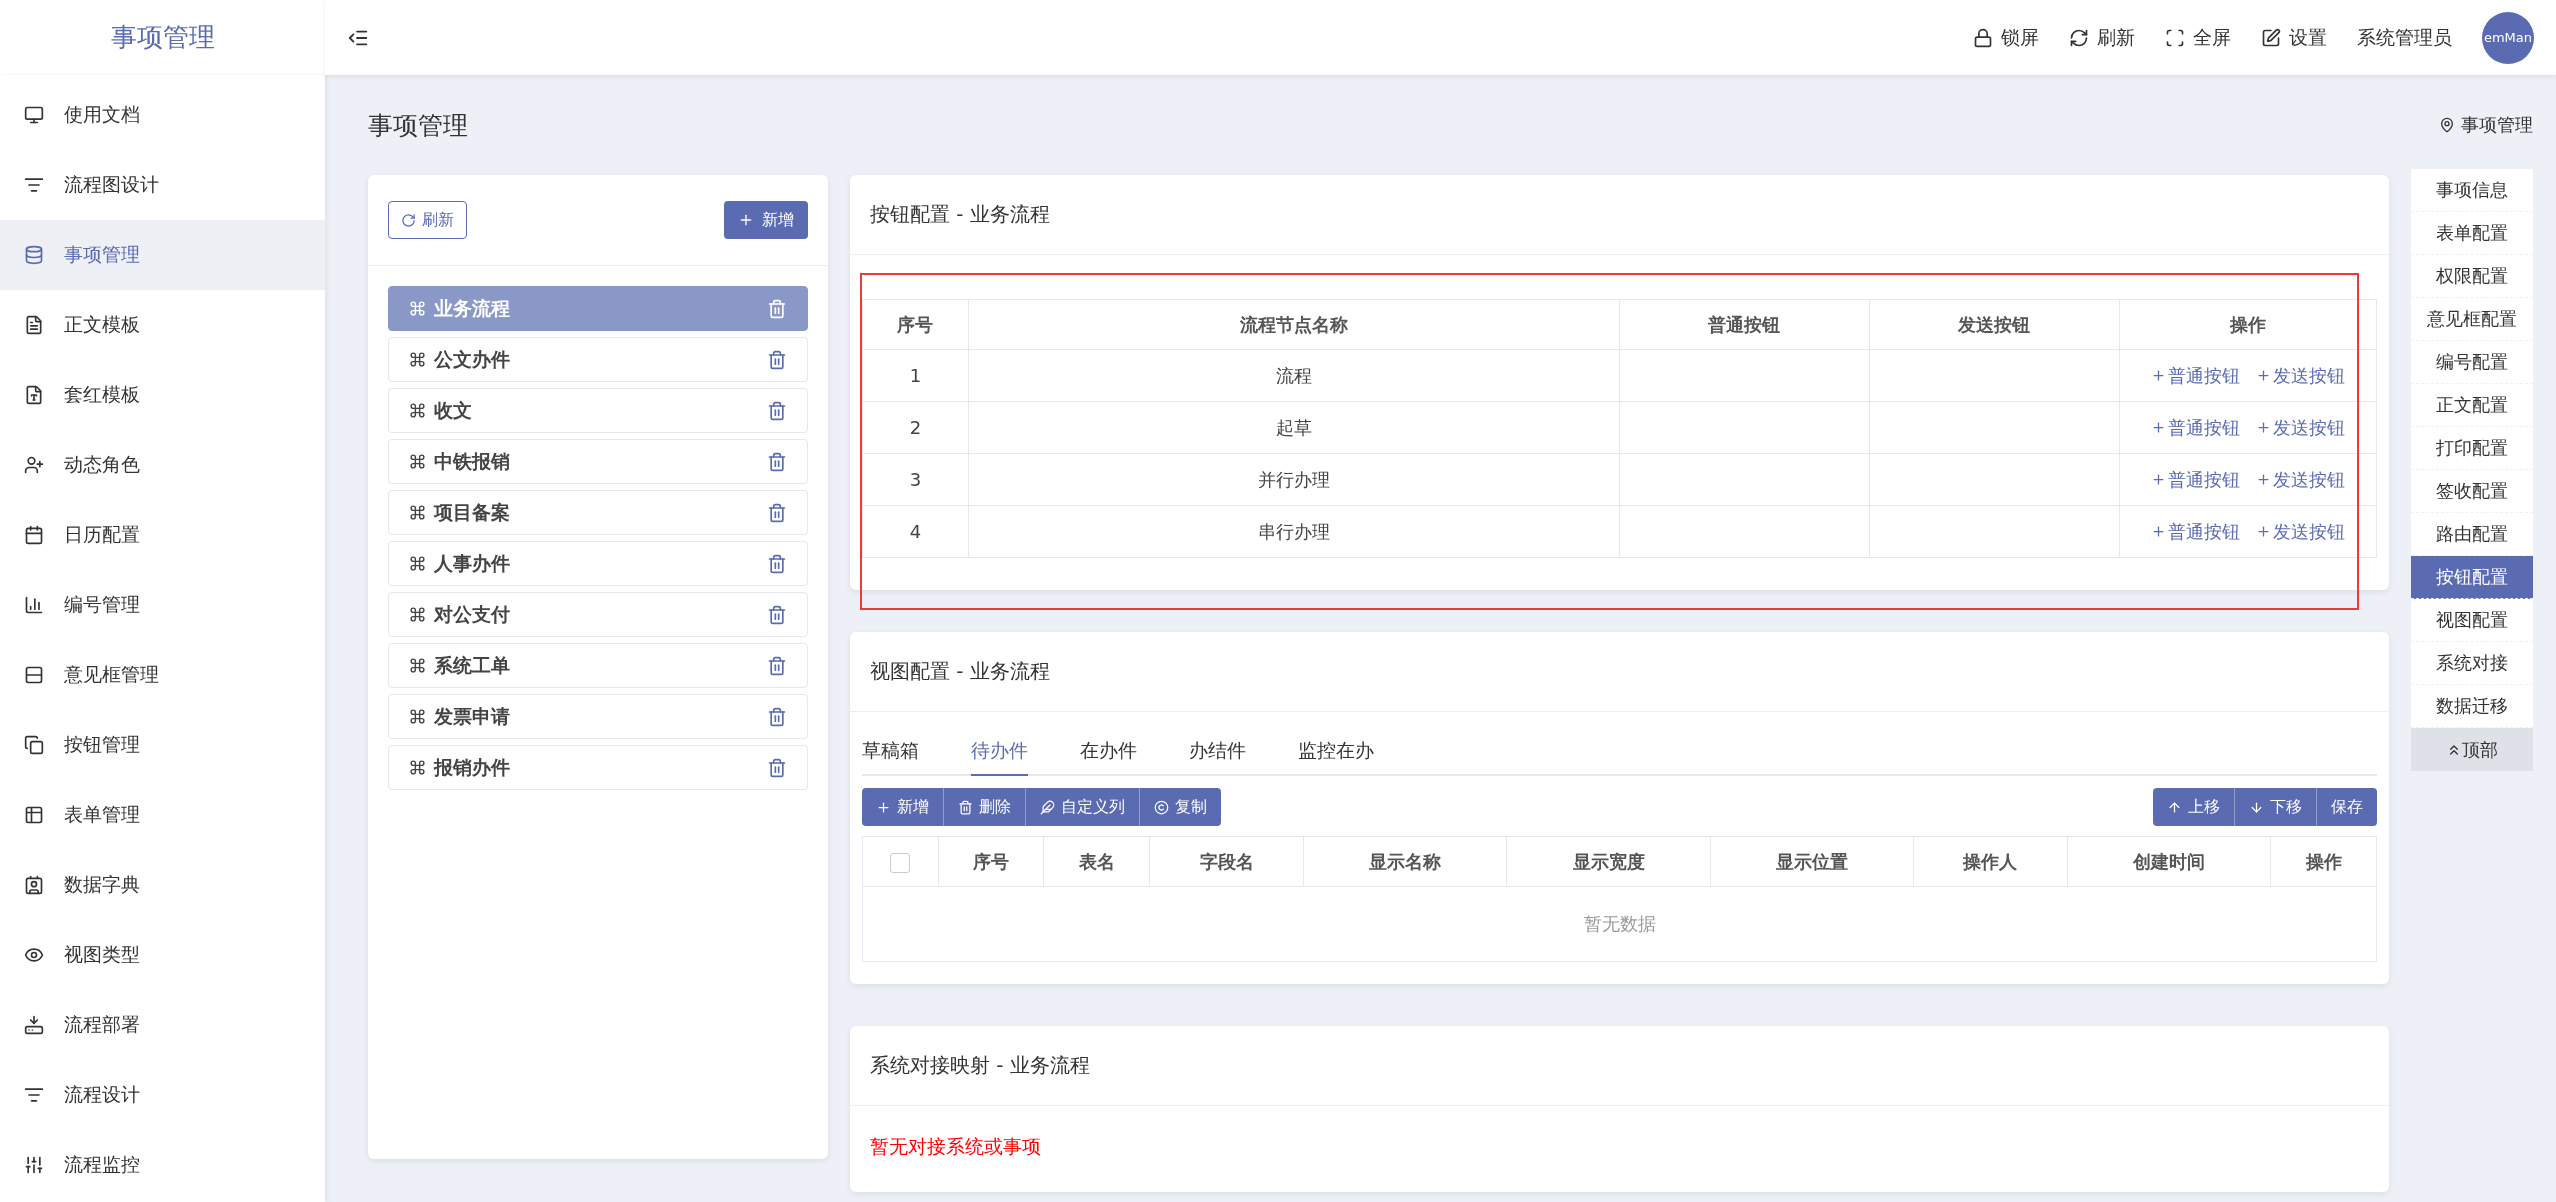 This screenshot has height=1202, width=2556. I want to click on list-item: 人事办件, so click(598, 563).